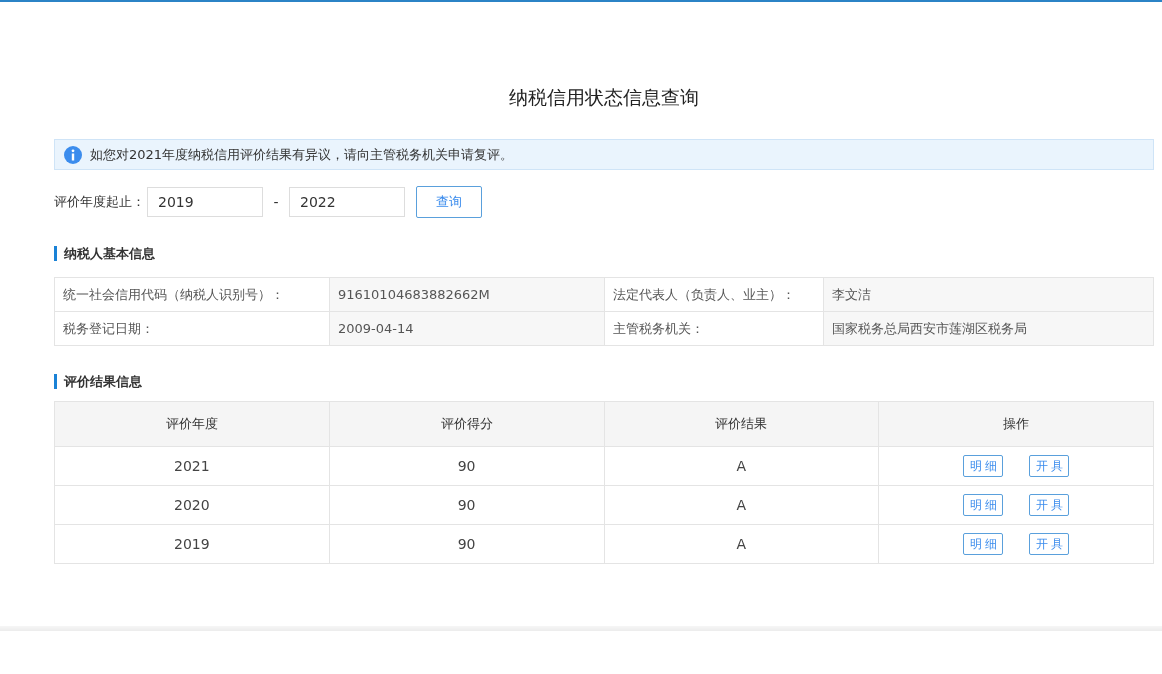 This screenshot has width=1162, height=674. What do you see at coordinates (192, 466) in the screenshot?
I see `table-cell: 2021` at bounding box center [192, 466].